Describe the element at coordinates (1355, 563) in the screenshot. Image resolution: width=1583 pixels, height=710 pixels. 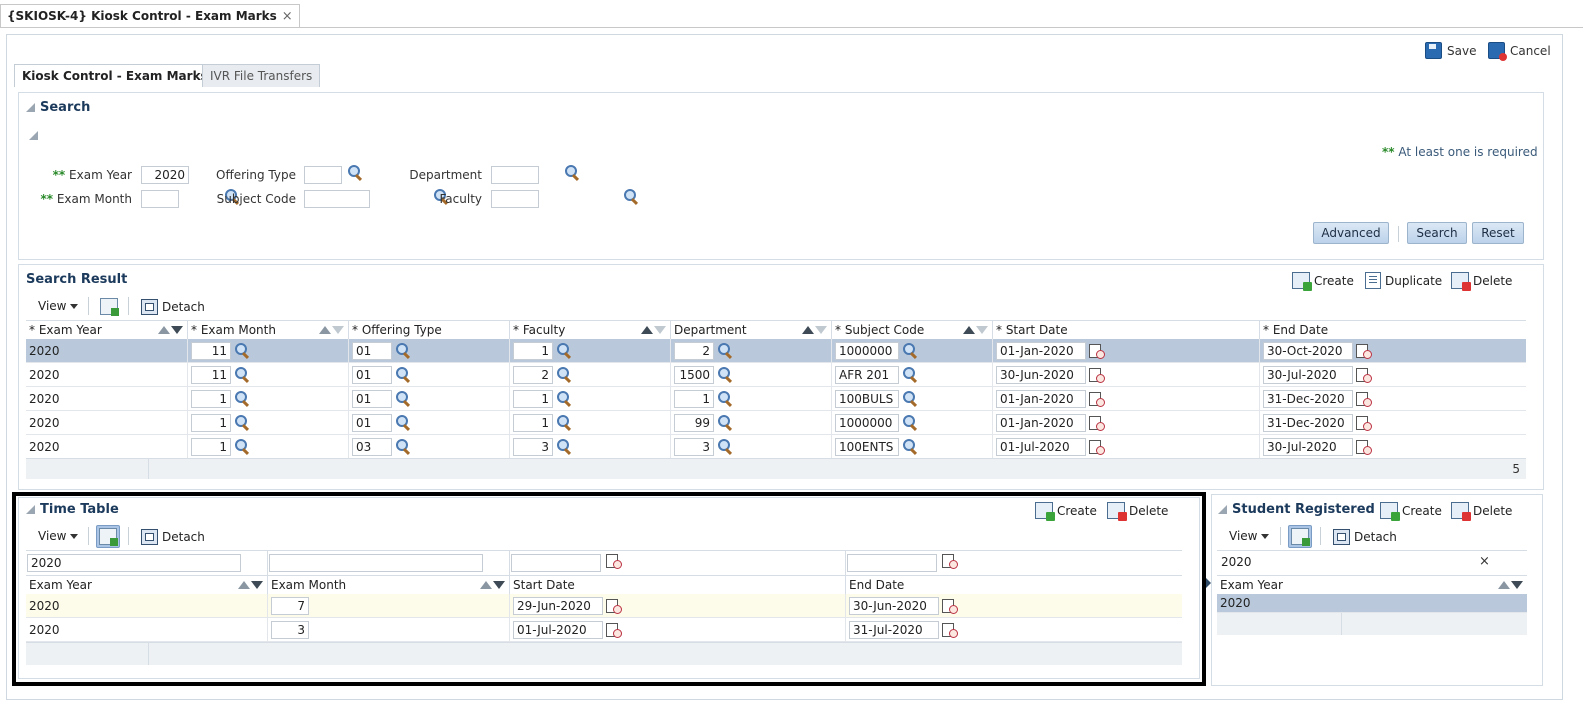
I see `exam-year-filter-input: 2020` at that location.